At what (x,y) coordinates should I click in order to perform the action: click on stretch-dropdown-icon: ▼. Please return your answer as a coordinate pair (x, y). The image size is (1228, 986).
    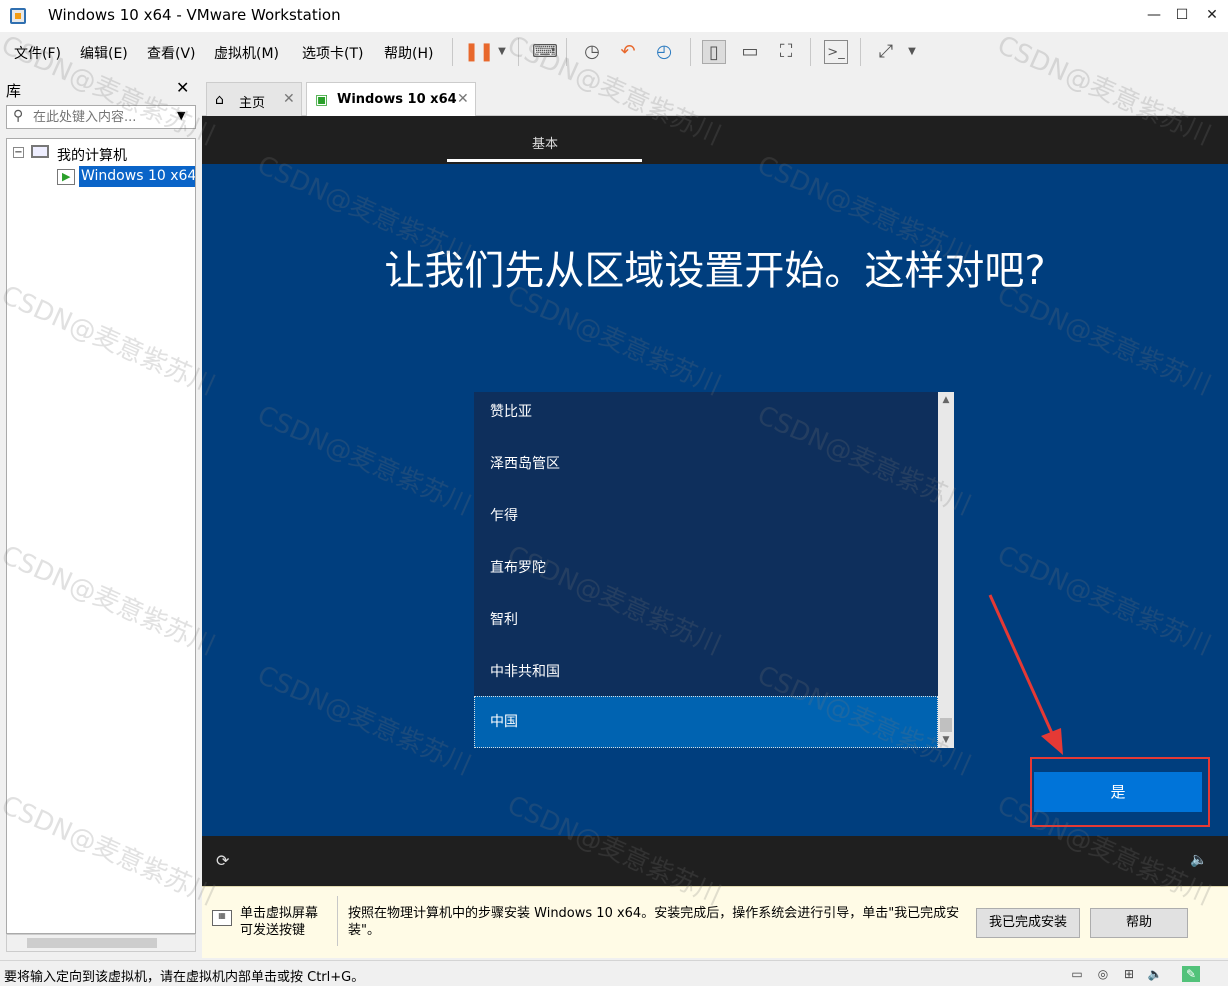
    Looking at the image, I should click on (912, 52).